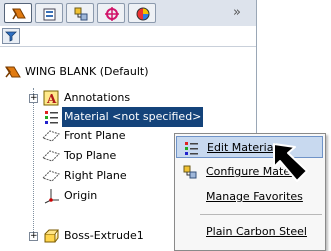  I want to click on menu-item-label: Edit Material, so click(242, 147).